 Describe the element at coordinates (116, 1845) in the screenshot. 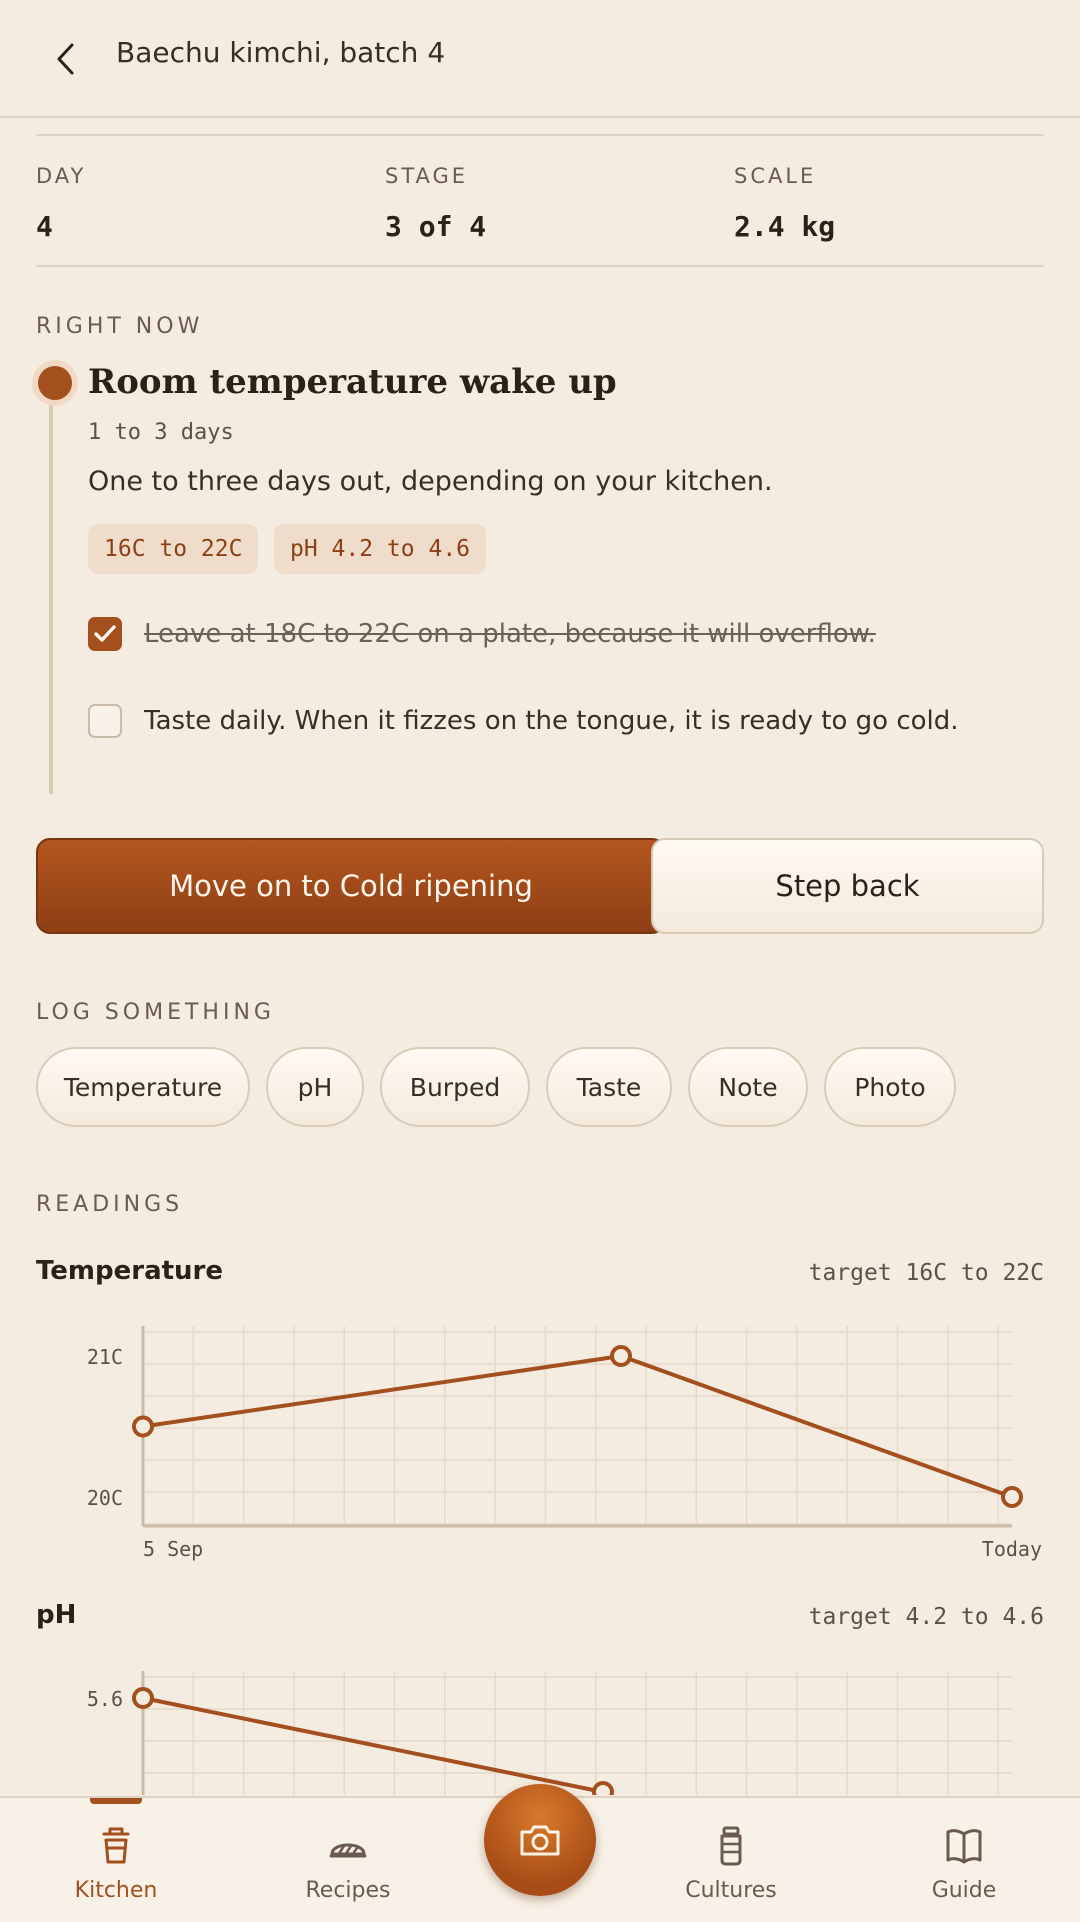

I see `pot-icon` at that location.